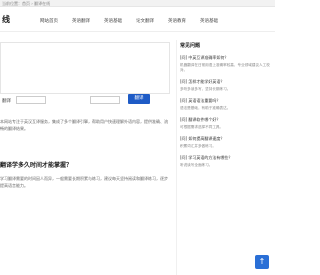  Describe the element at coordinates (202, 81) in the screenshot. I see `question-title: [问] 怎样才能学好英语？` at that location.